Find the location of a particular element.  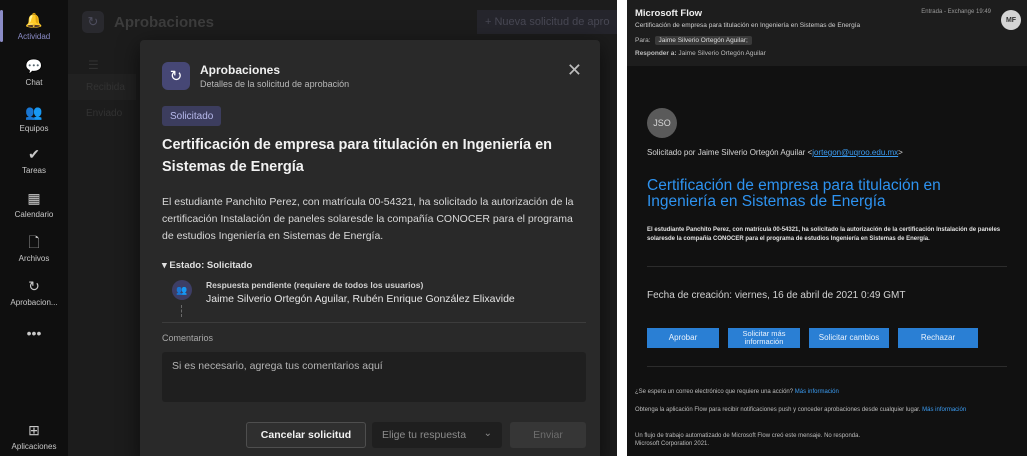

reply-to-label: Responder a: is located at coordinates (656, 53).